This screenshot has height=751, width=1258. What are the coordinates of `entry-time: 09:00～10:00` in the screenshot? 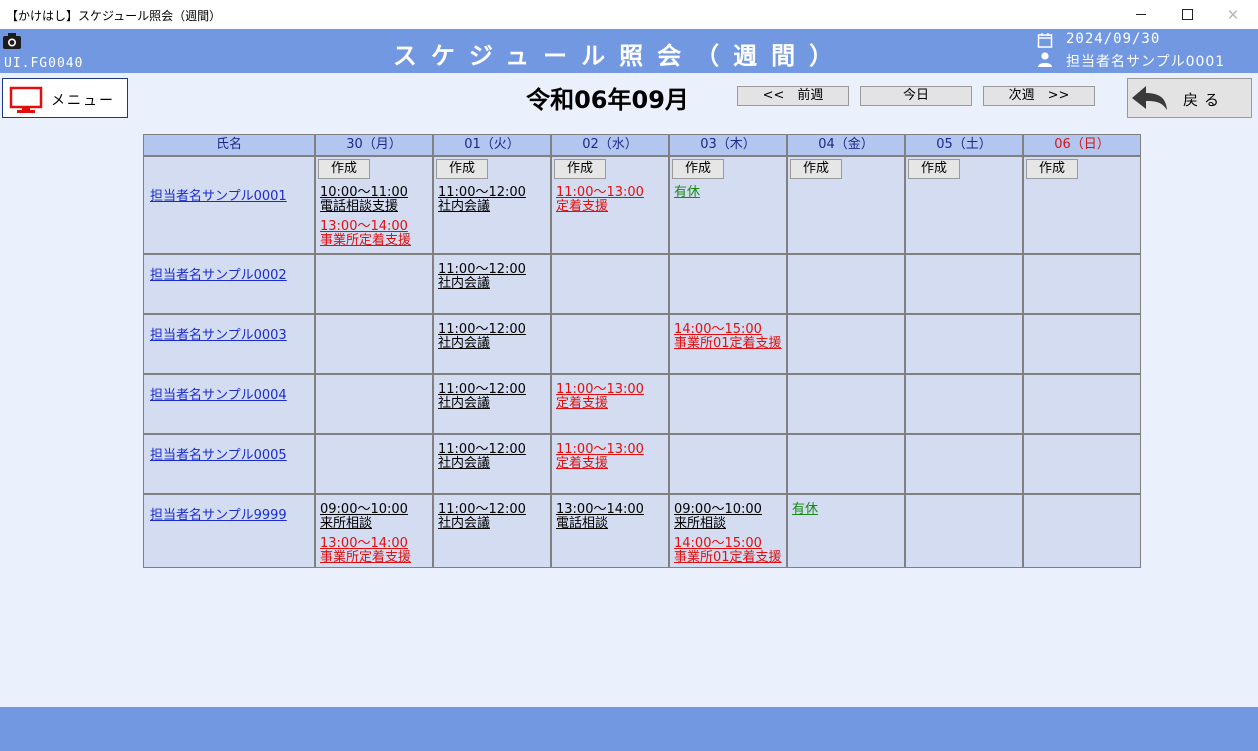 It's located at (364, 509).